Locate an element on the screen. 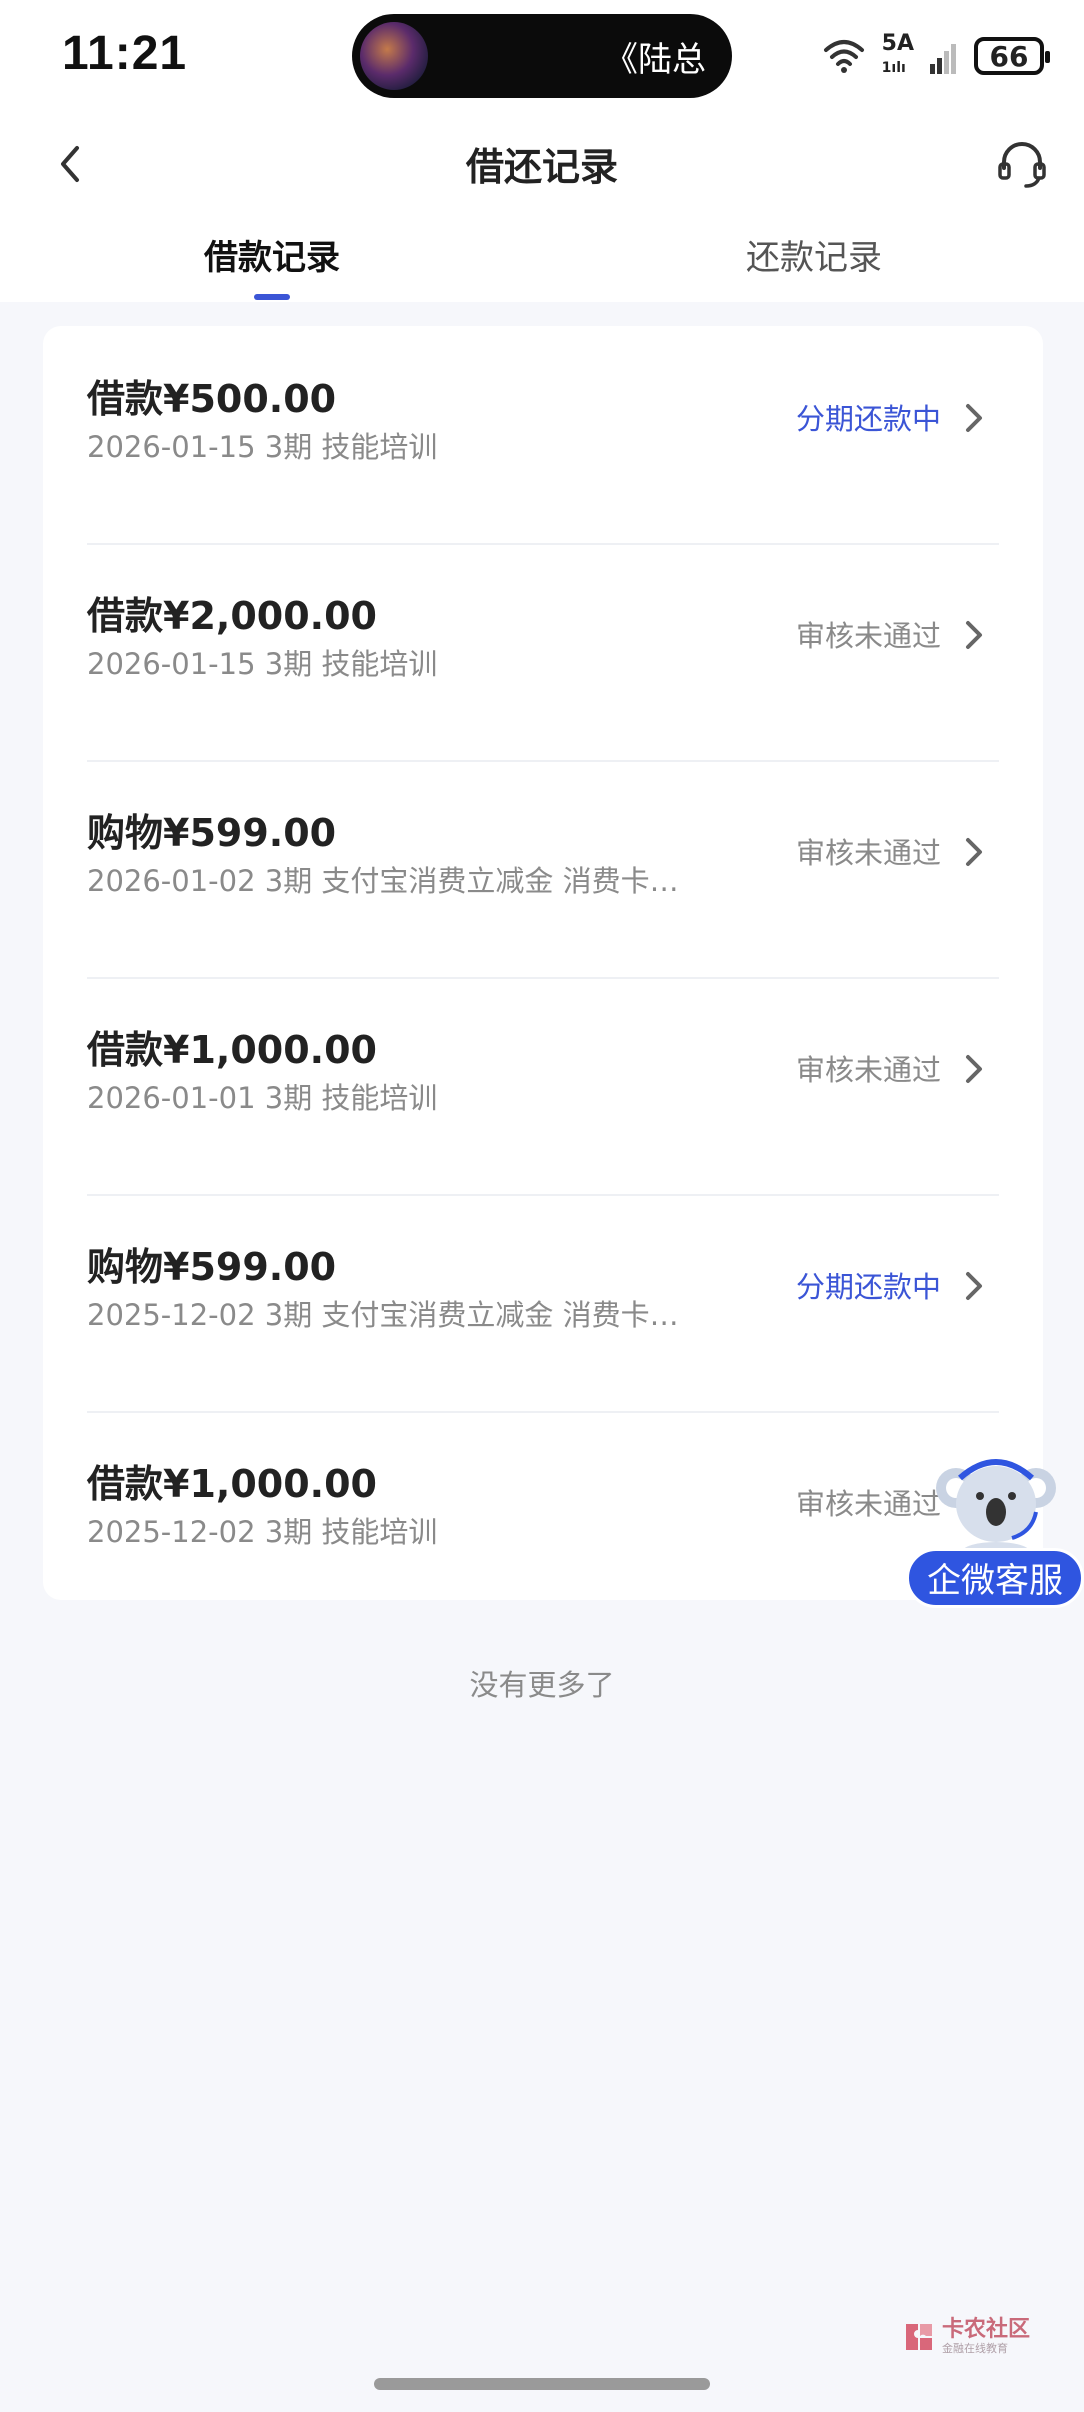 Image resolution: width=1084 pixels, height=2412 pixels. signal-icon is located at coordinates (944, 56).